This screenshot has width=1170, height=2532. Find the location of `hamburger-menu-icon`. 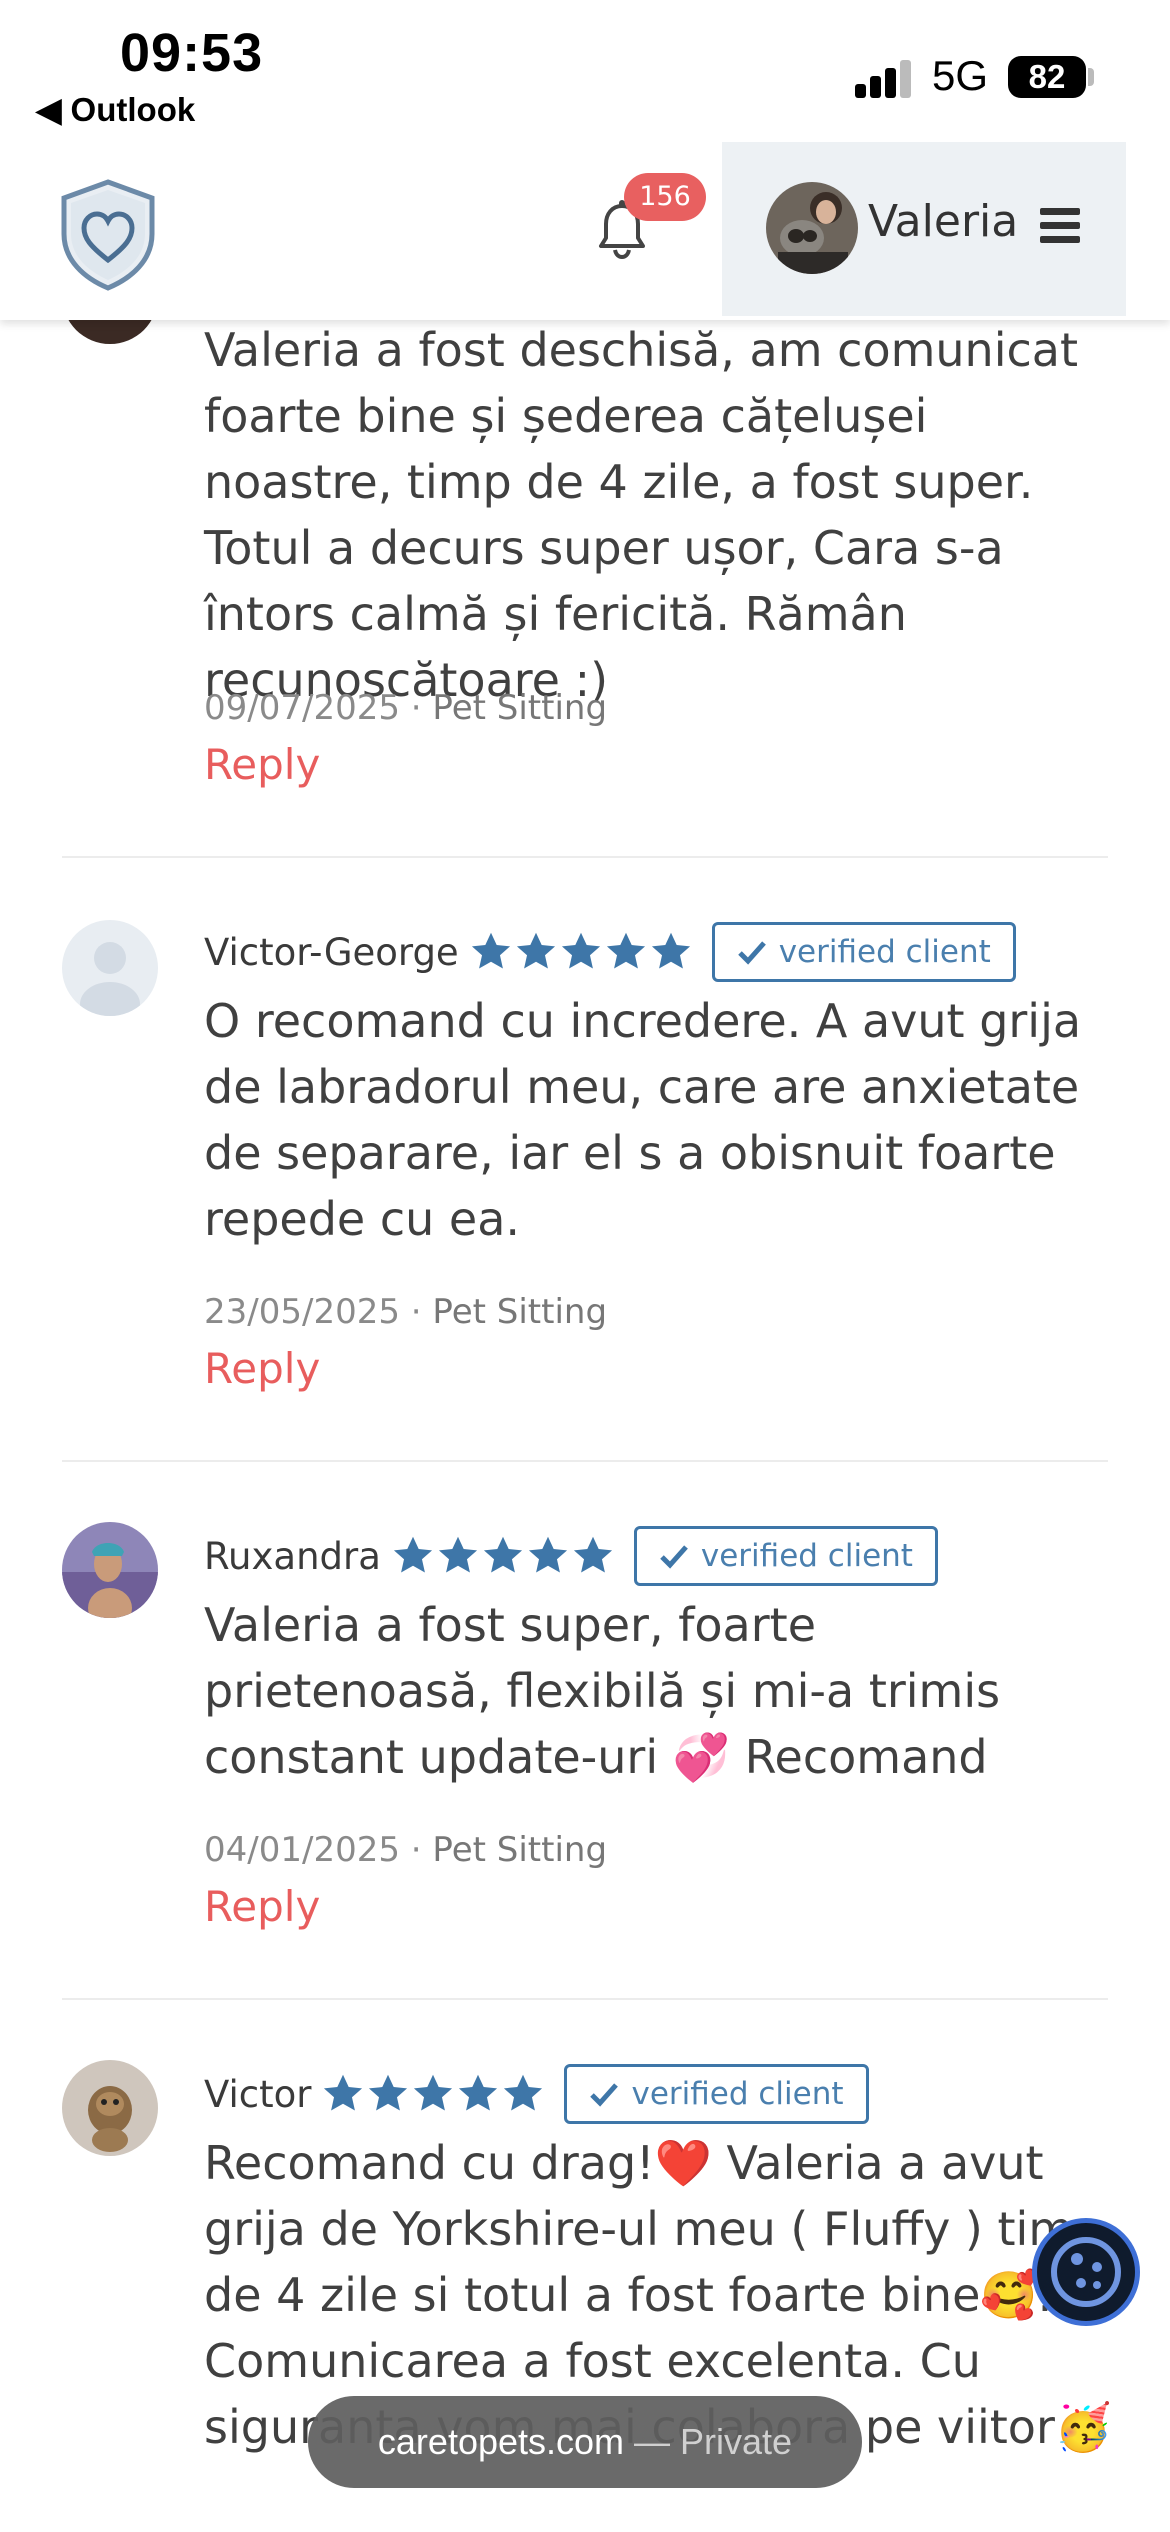

hamburger-menu-icon is located at coordinates (1060, 226).